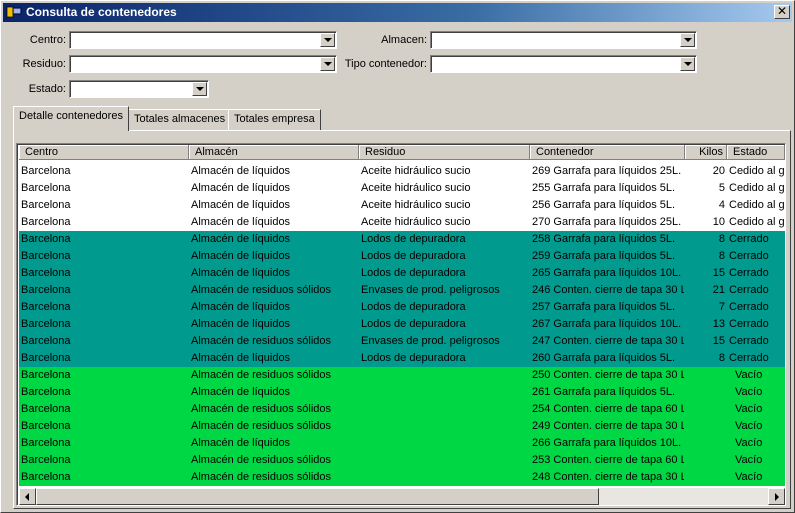  I want to click on cell-contenedor: 246 Conten. cierre de tapa 30 L, so click(608, 290).